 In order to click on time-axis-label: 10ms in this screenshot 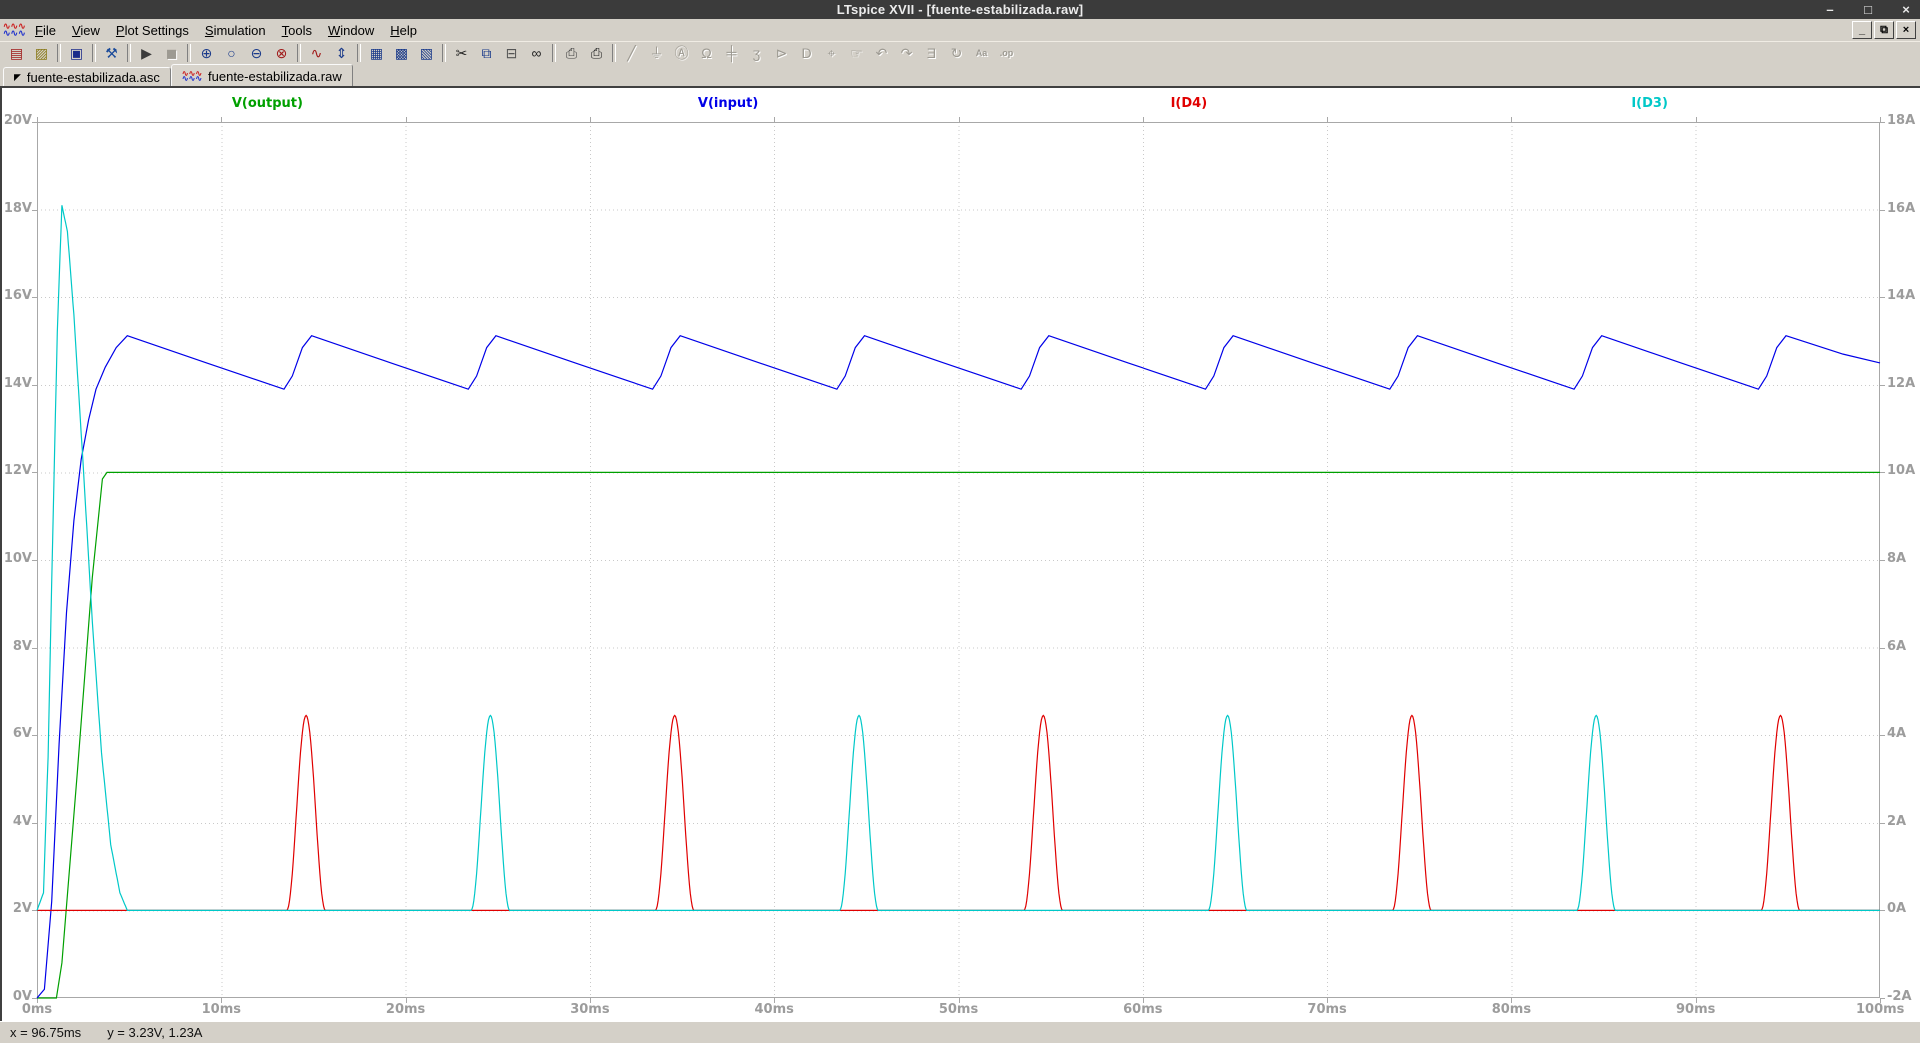, I will do `click(221, 1009)`.